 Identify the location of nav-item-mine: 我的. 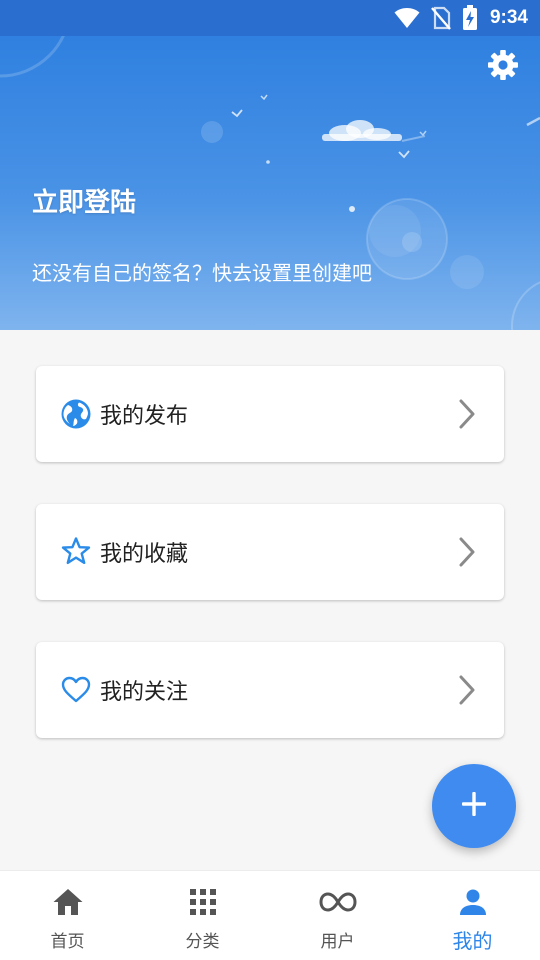
(472, 915).